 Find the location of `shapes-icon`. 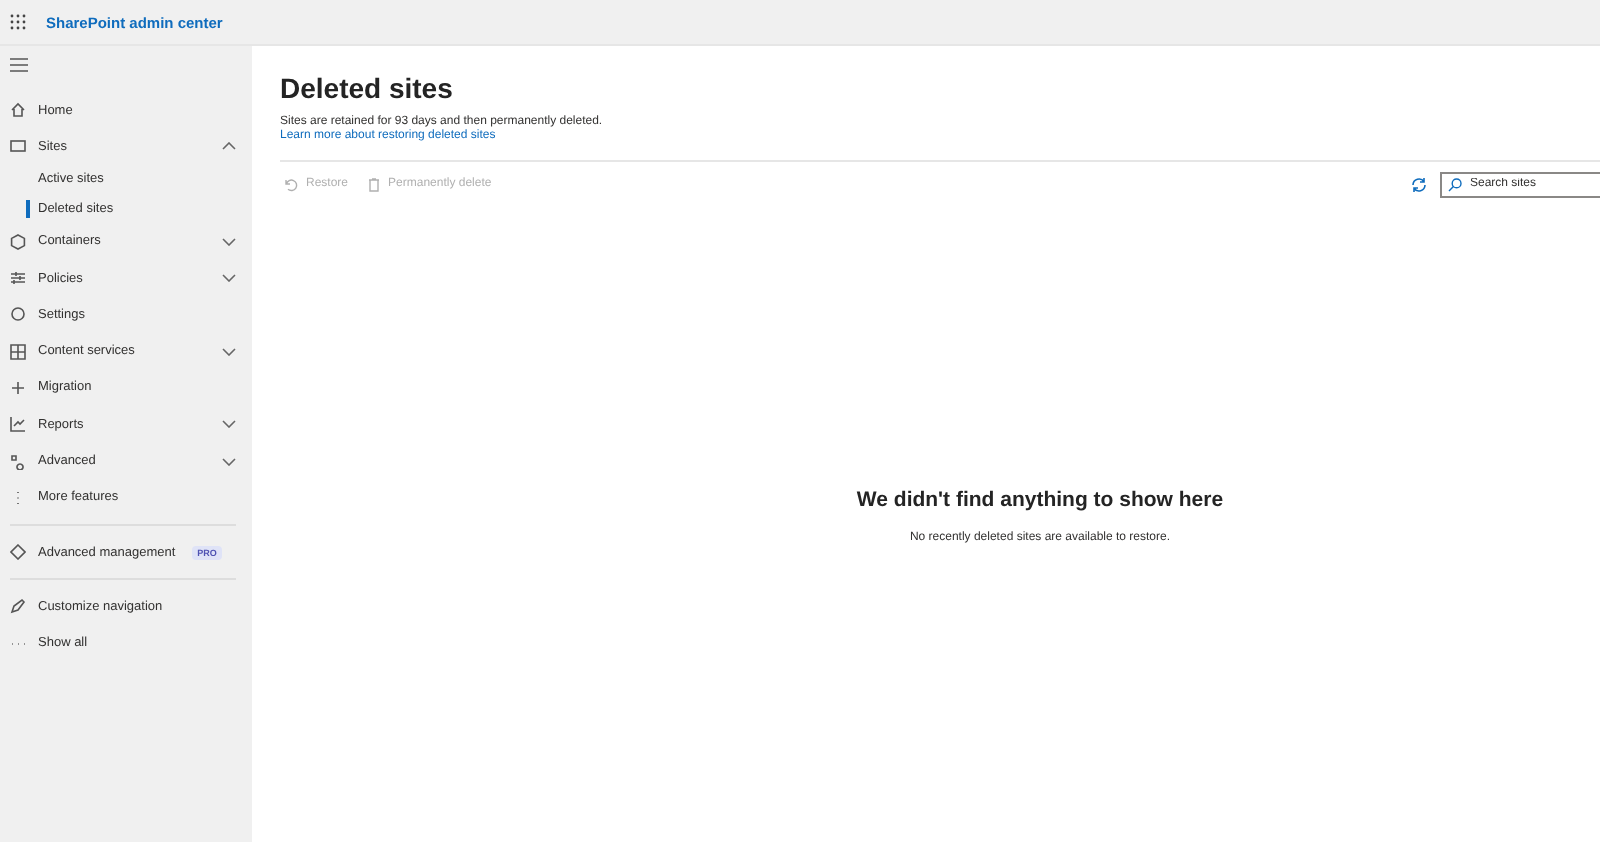

shapes-icon is located at coordinates (18, 461).